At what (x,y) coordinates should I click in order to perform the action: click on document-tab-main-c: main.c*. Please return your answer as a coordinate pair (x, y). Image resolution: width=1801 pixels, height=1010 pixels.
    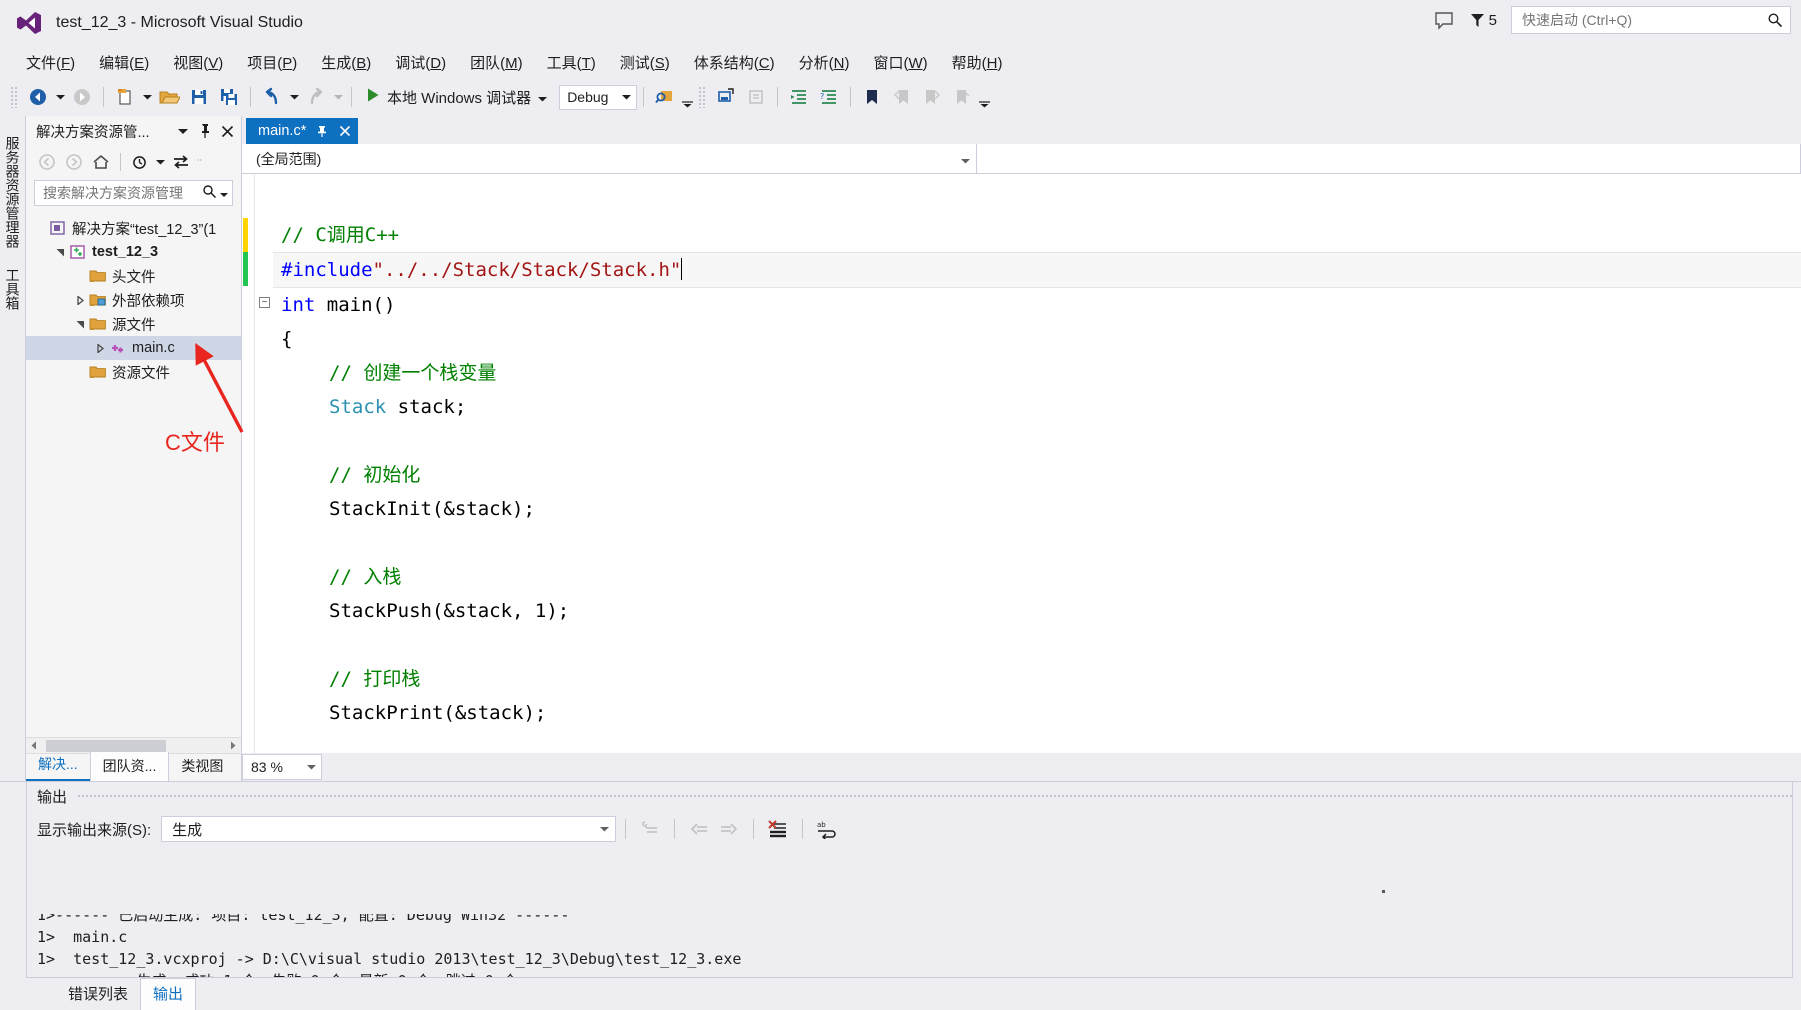
    Looking at the image, I should click on (302, 131).